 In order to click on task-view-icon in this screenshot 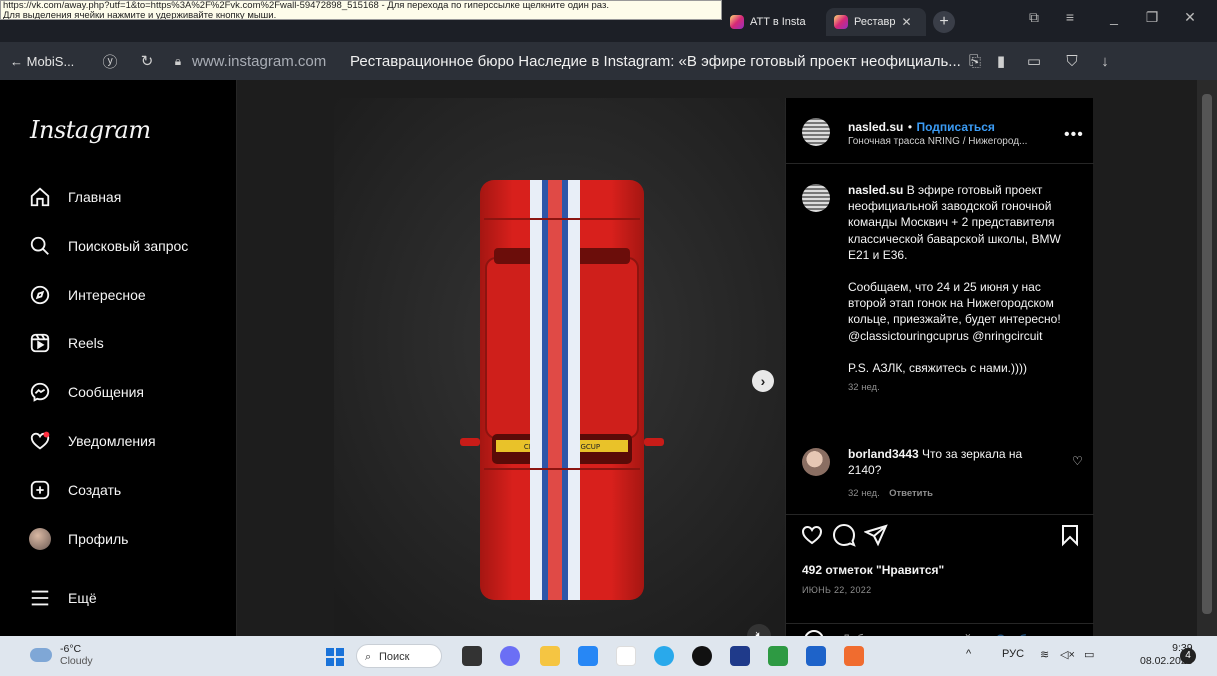, I will do `click(472, 656)`.